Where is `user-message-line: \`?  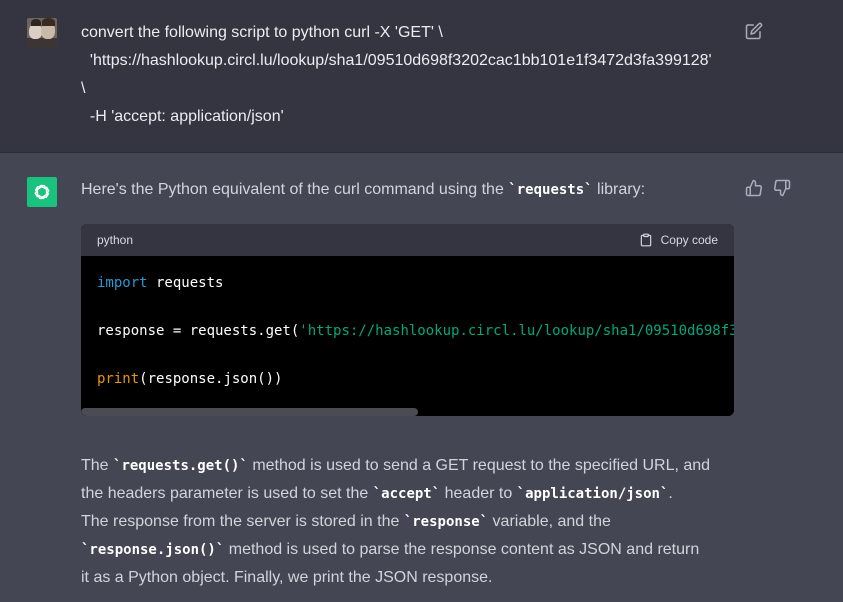
user-message-line: \ is located at coordinates (83, 88).